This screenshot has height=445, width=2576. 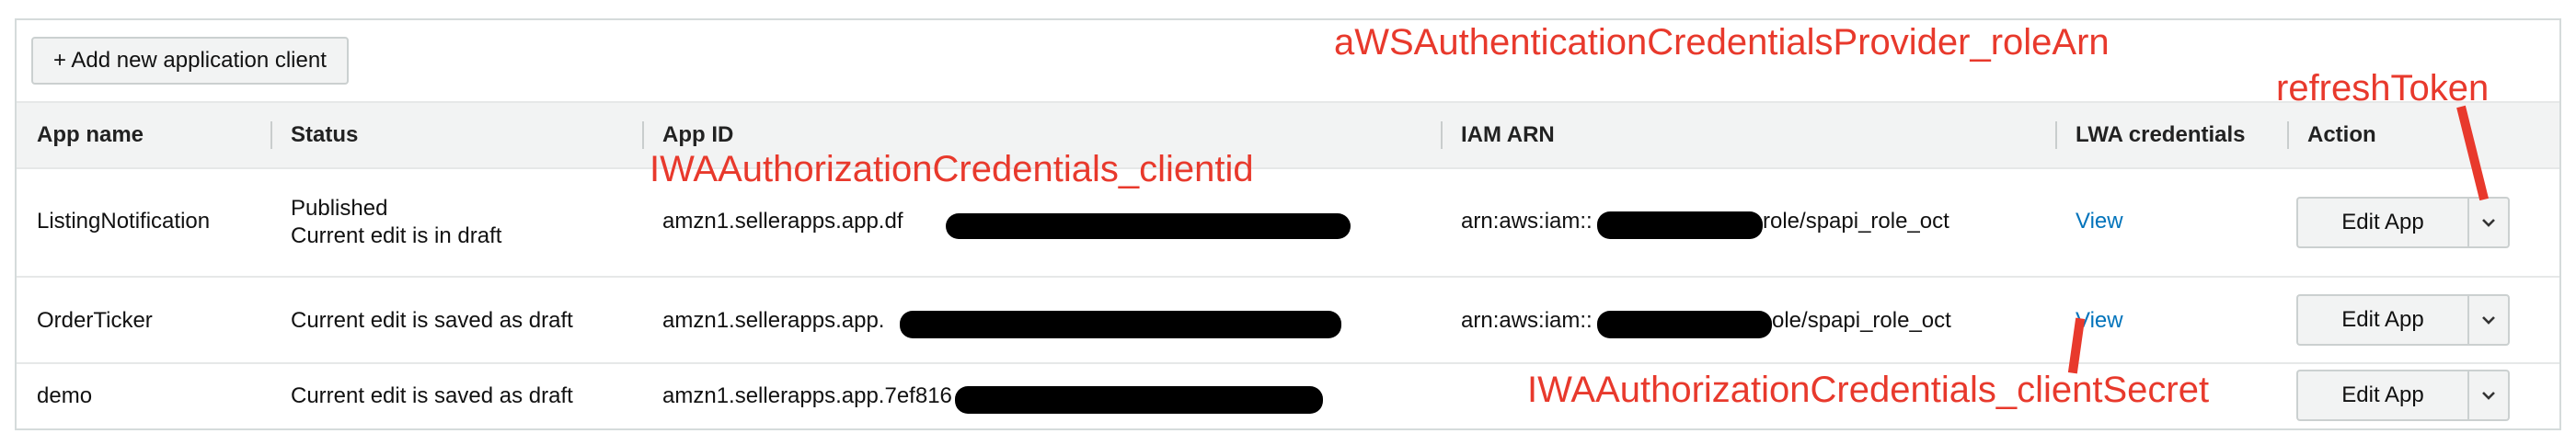 What do you see at coordinates (698, 134) in the screenshot?
I see `column-label: App ID` at bounding box center [698, 134].